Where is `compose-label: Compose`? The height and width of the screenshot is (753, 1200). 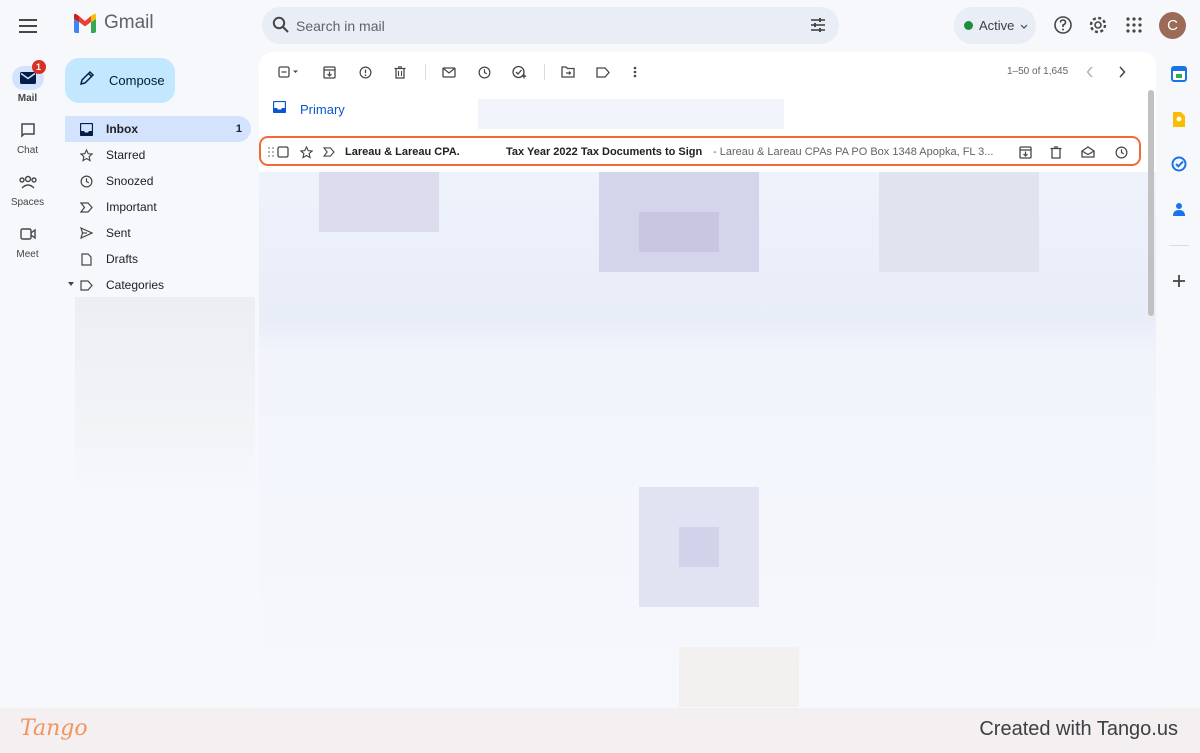
compose-label: Compose is located at coordinates (137, 80).